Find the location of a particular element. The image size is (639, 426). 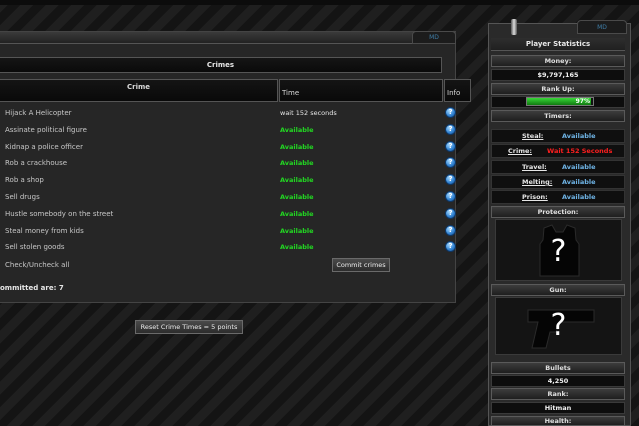

protection-unknown-mark: ? is located at coordinates (558, 251).